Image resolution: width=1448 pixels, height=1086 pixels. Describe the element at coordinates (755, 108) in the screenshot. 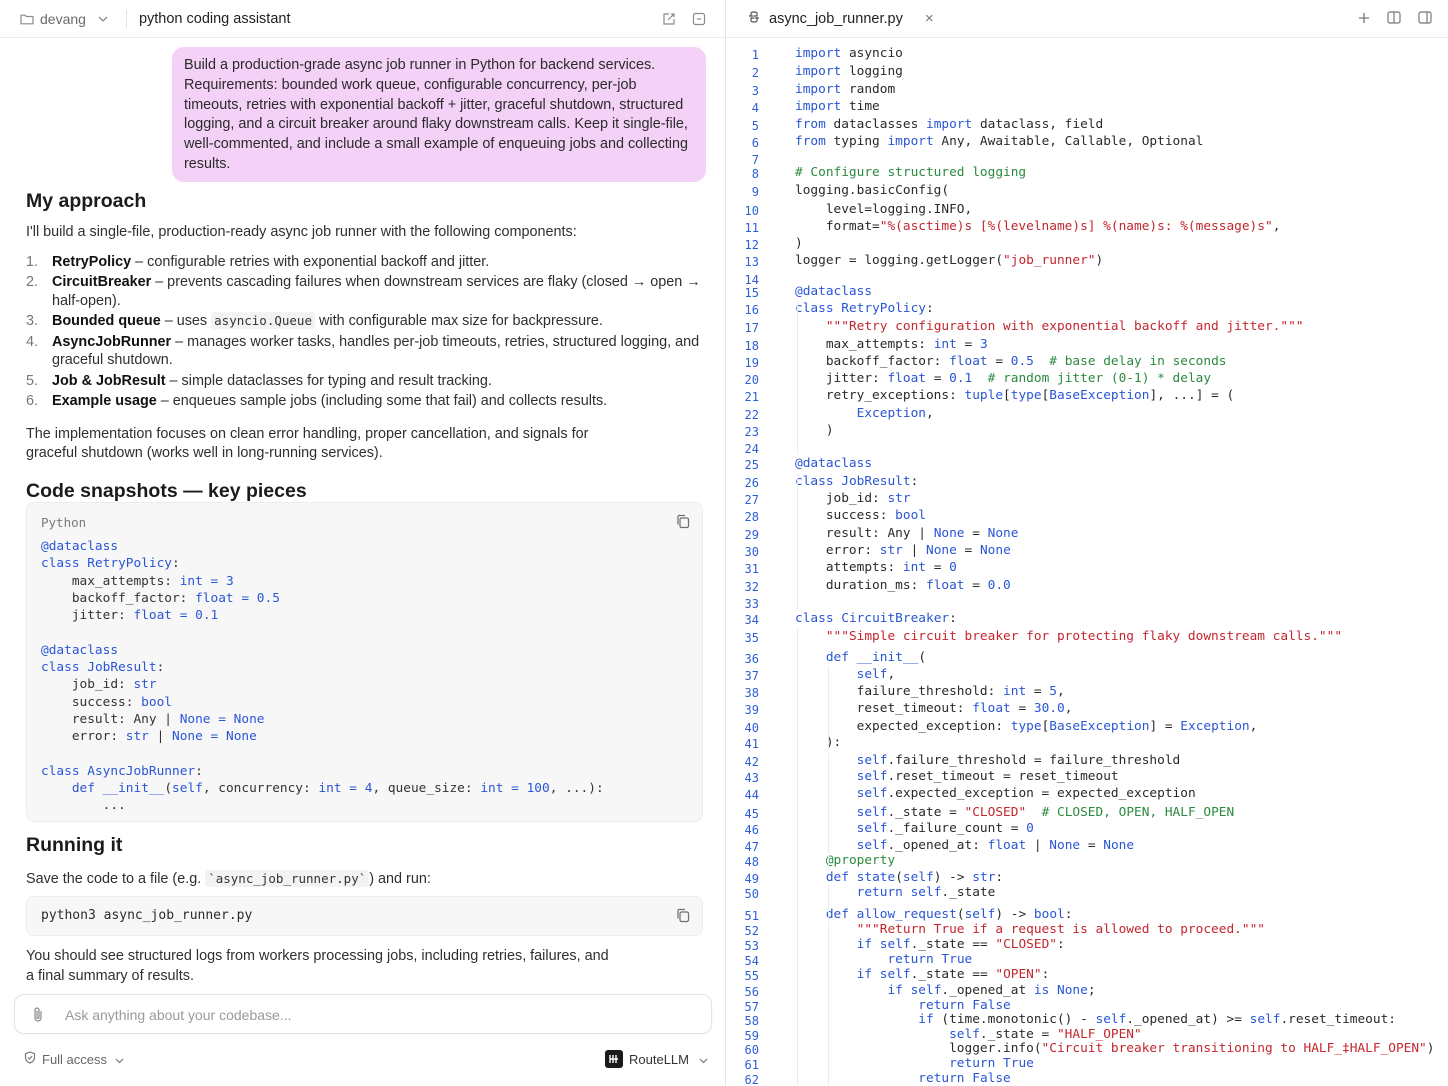

I see `line-number: 4` at that location.